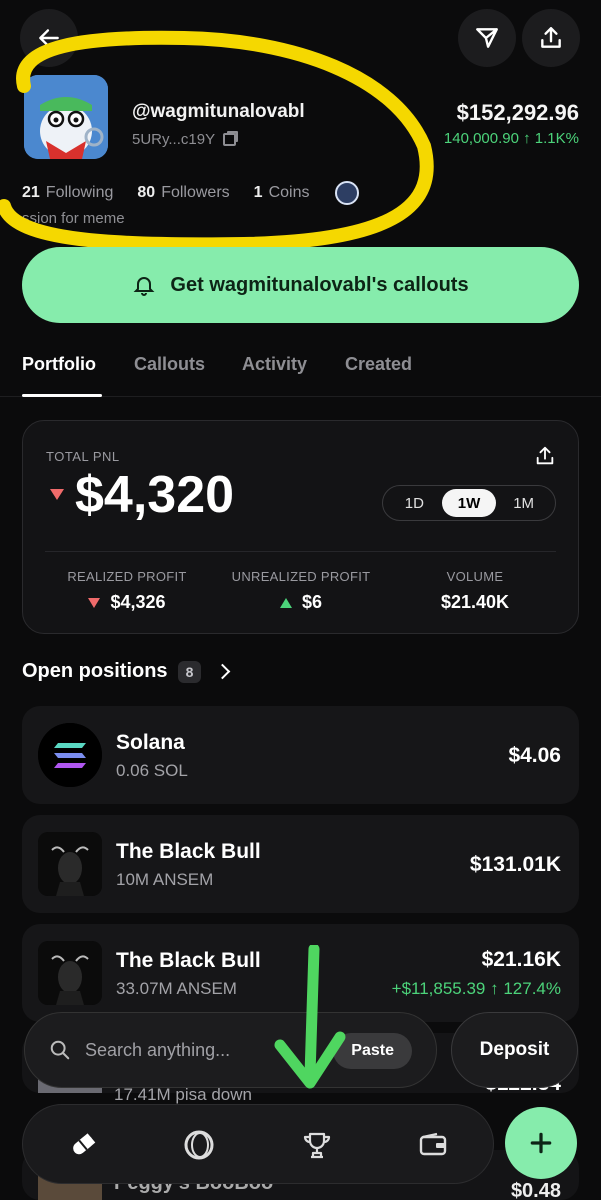  I want to click on open-positions-header: Open positions 8, so click(126, 671).